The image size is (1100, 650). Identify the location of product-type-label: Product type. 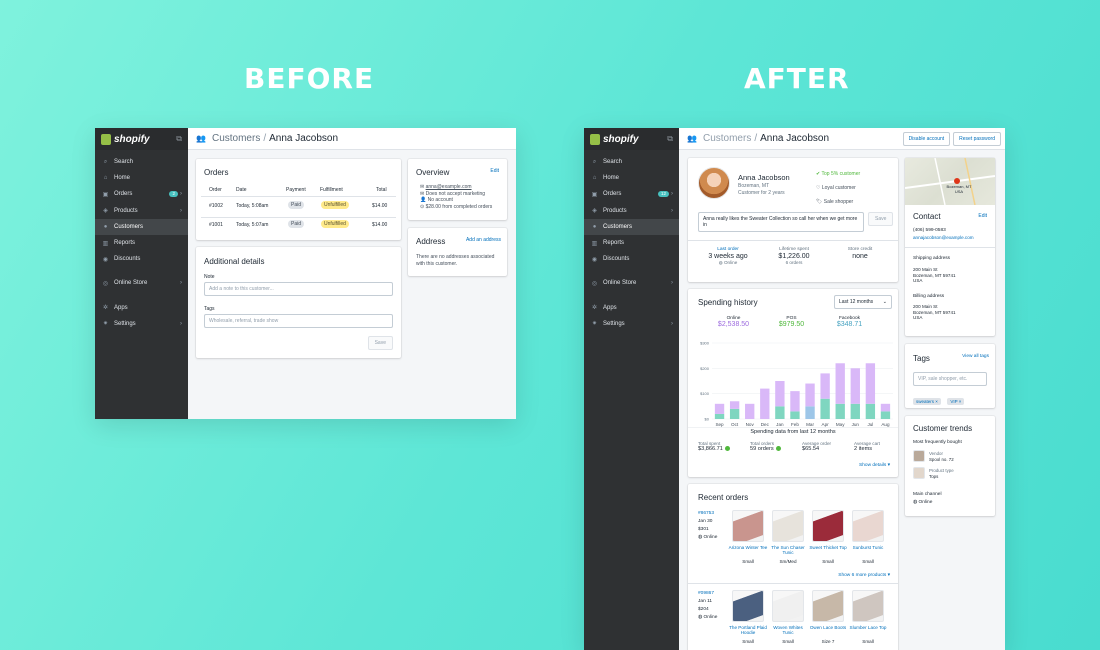
(941, 470).